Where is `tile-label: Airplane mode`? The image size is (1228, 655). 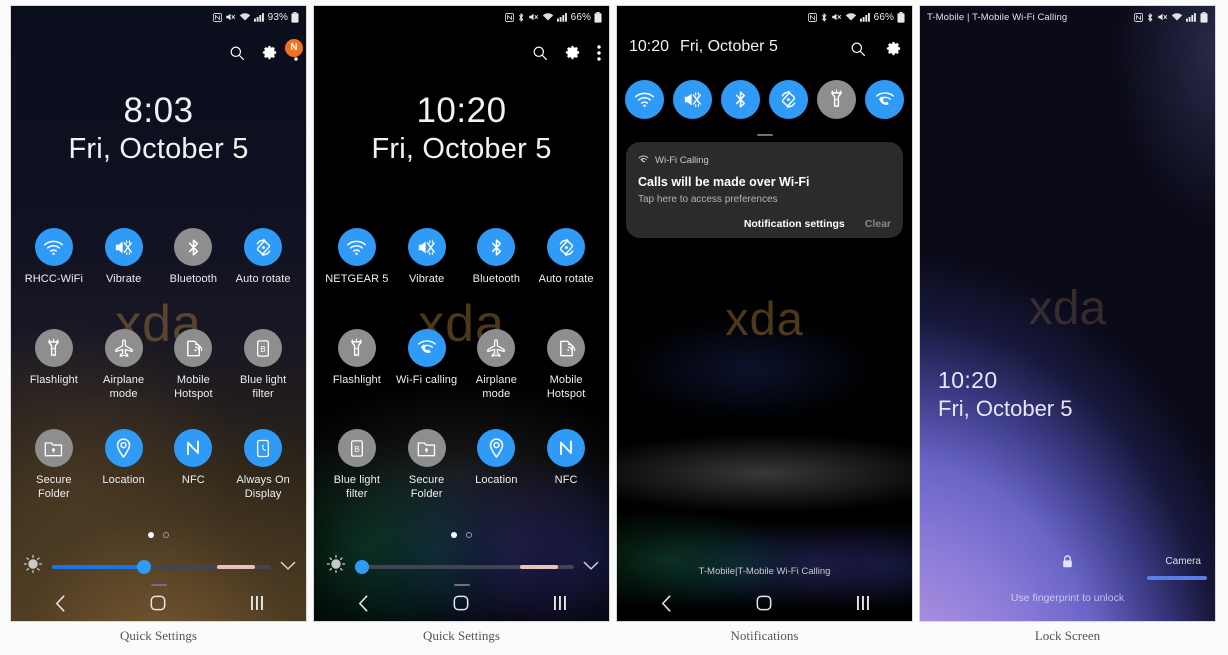
tile-label: Airplane mode is located at coordinates (124, 387).